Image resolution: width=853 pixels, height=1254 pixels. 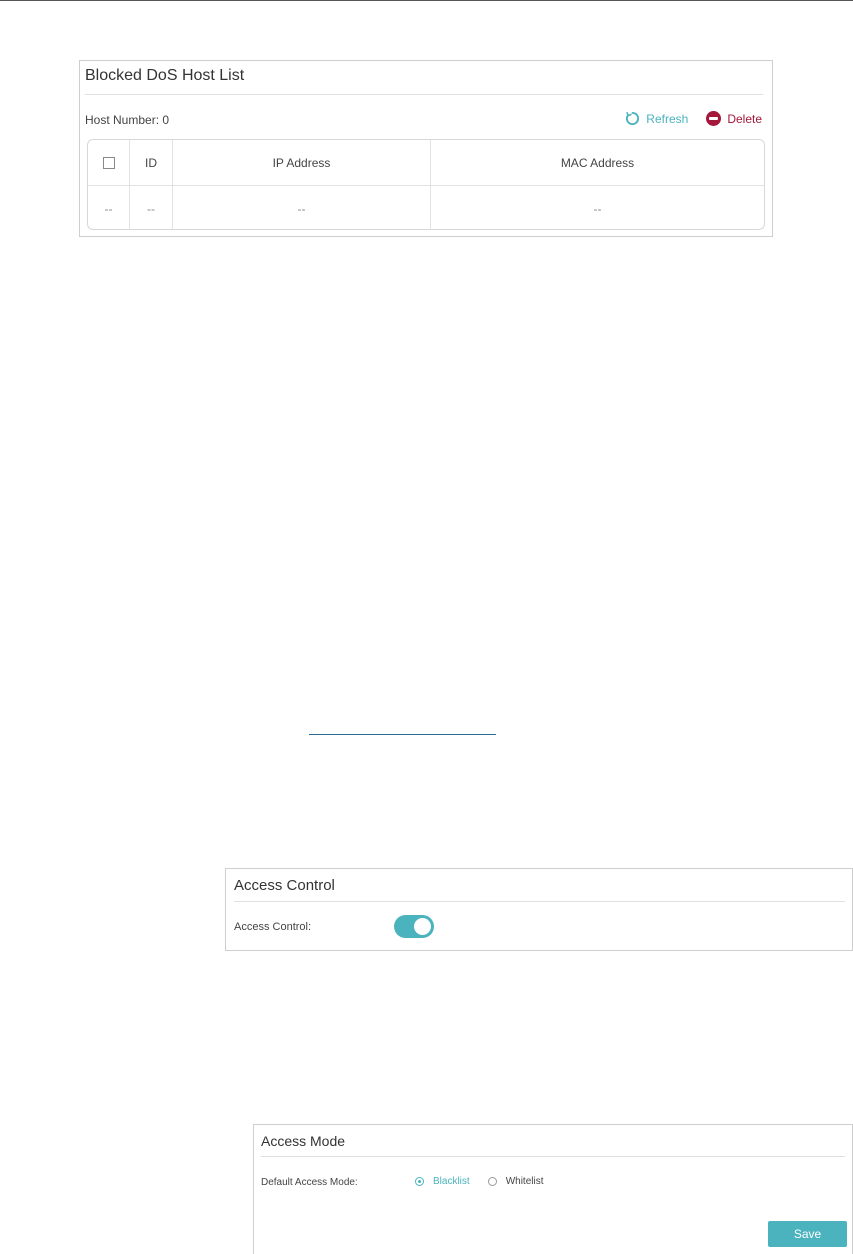 I want to click on radio-blacklist, so click(x=419, y=1181).